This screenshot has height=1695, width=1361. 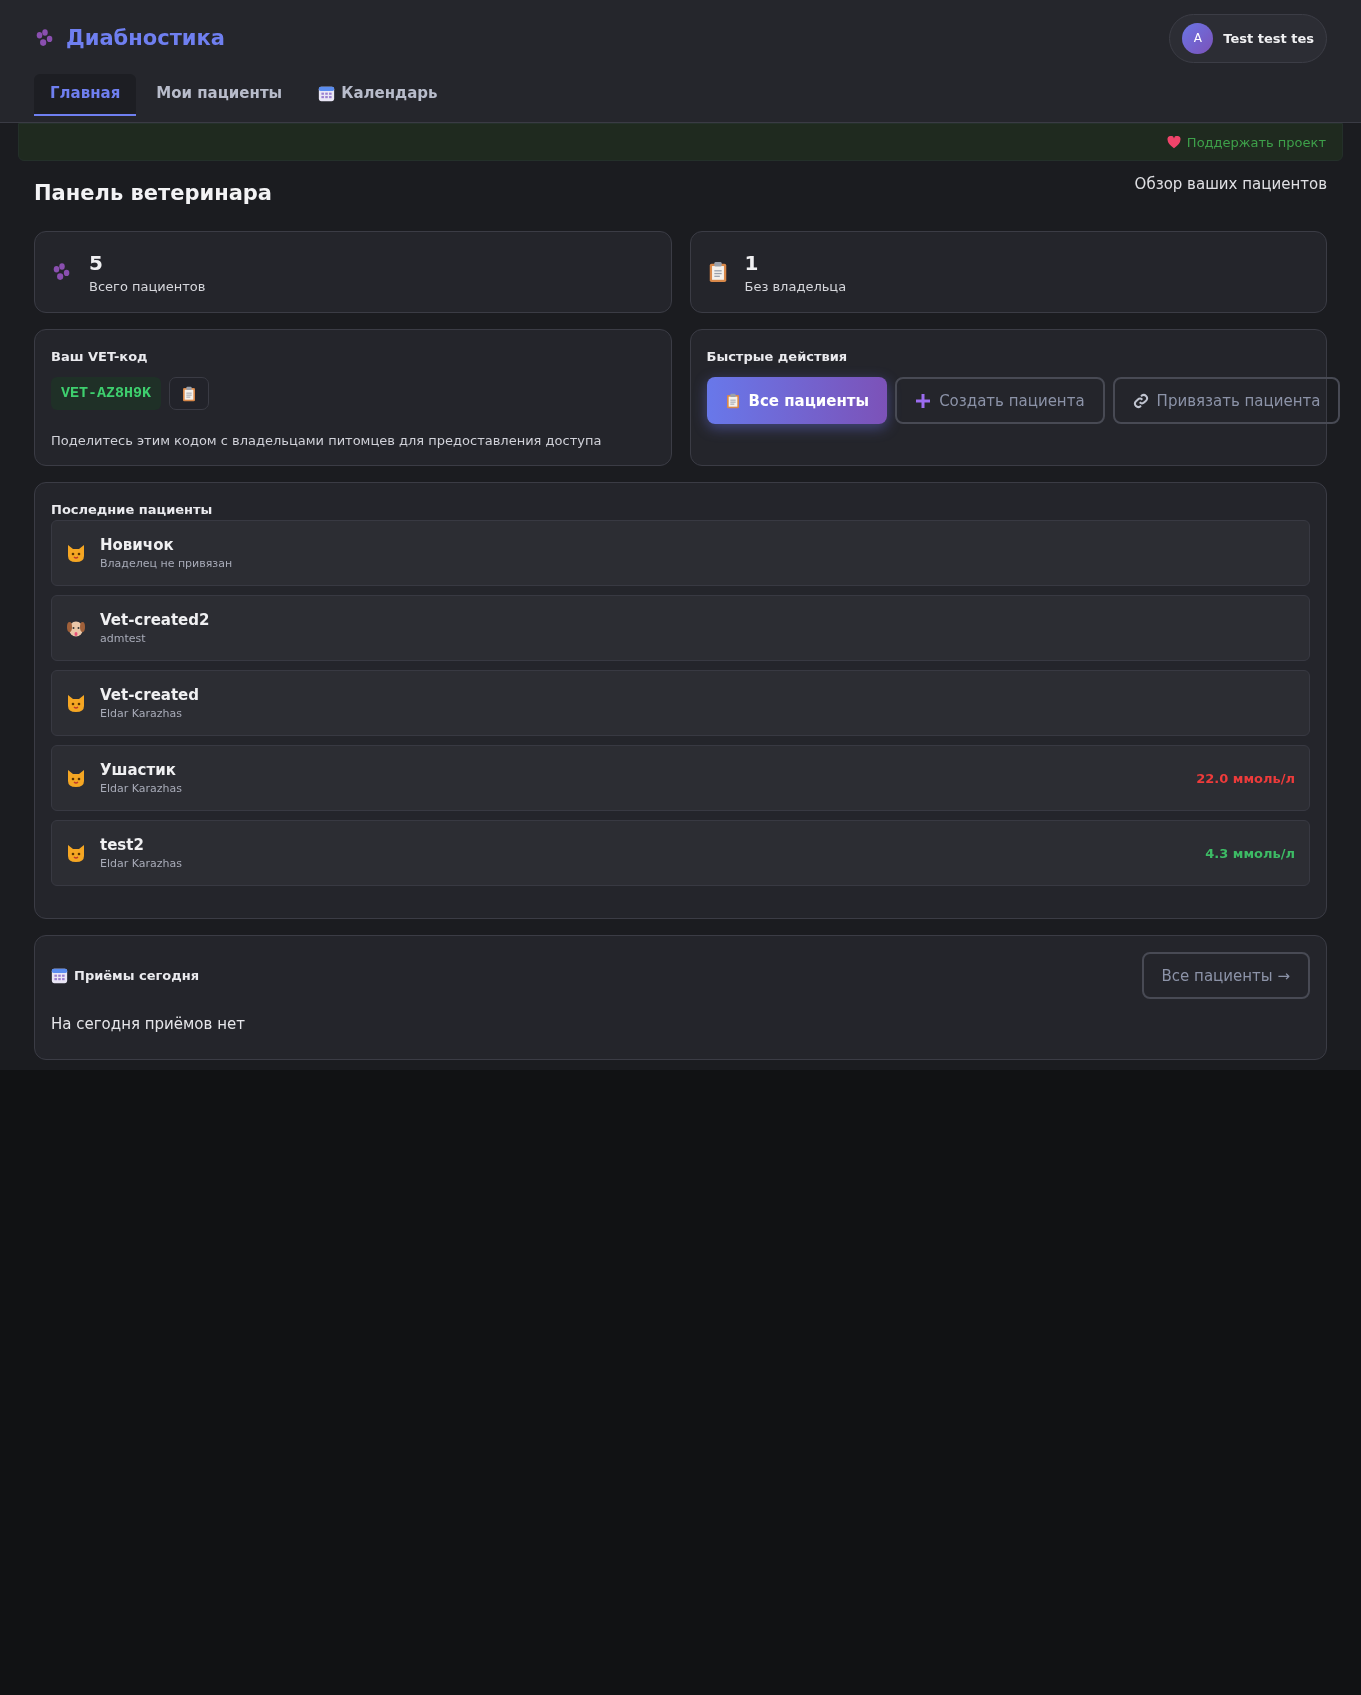 I want to click on stat-value: 1, so click(x=752, y=262).